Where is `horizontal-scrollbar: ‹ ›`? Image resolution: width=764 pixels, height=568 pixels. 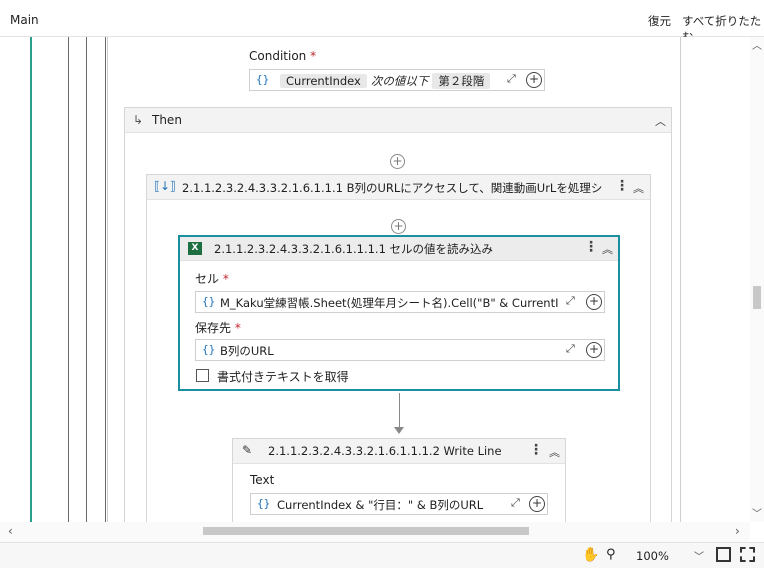
horizontal-scrollbar: ‹ › is located at coordinates (375, 532).